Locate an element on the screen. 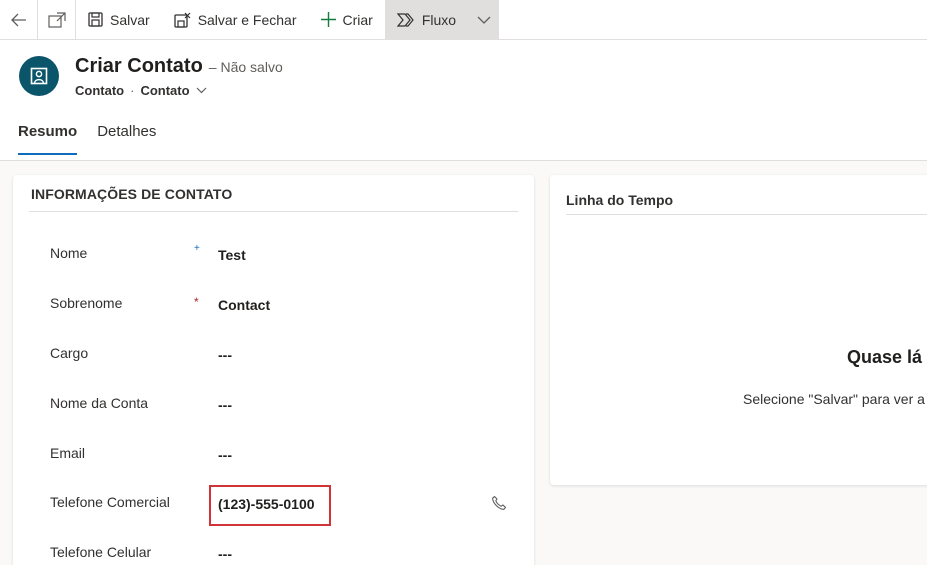  field-value-telefone-comercial: (123)-555-0100 is located at coordinates (266, 504).